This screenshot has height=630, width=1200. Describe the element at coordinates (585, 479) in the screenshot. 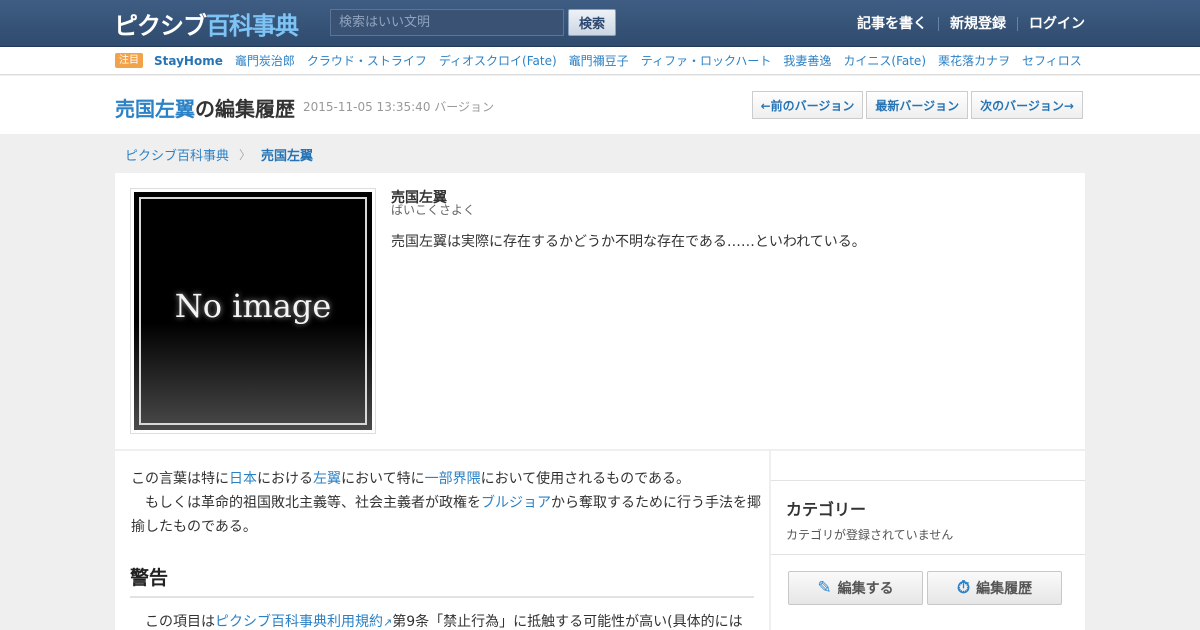

I see `text-span: において使用されるものである。` at that location.